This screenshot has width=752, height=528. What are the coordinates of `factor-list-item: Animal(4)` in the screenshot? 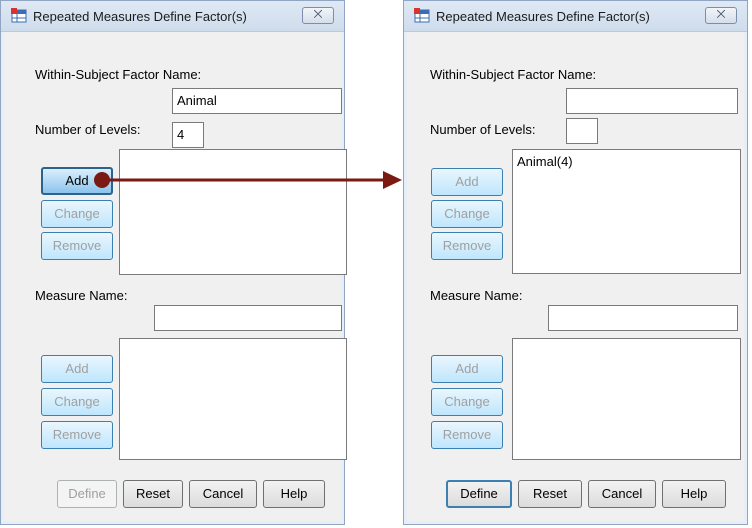 It's located at (545, 161).